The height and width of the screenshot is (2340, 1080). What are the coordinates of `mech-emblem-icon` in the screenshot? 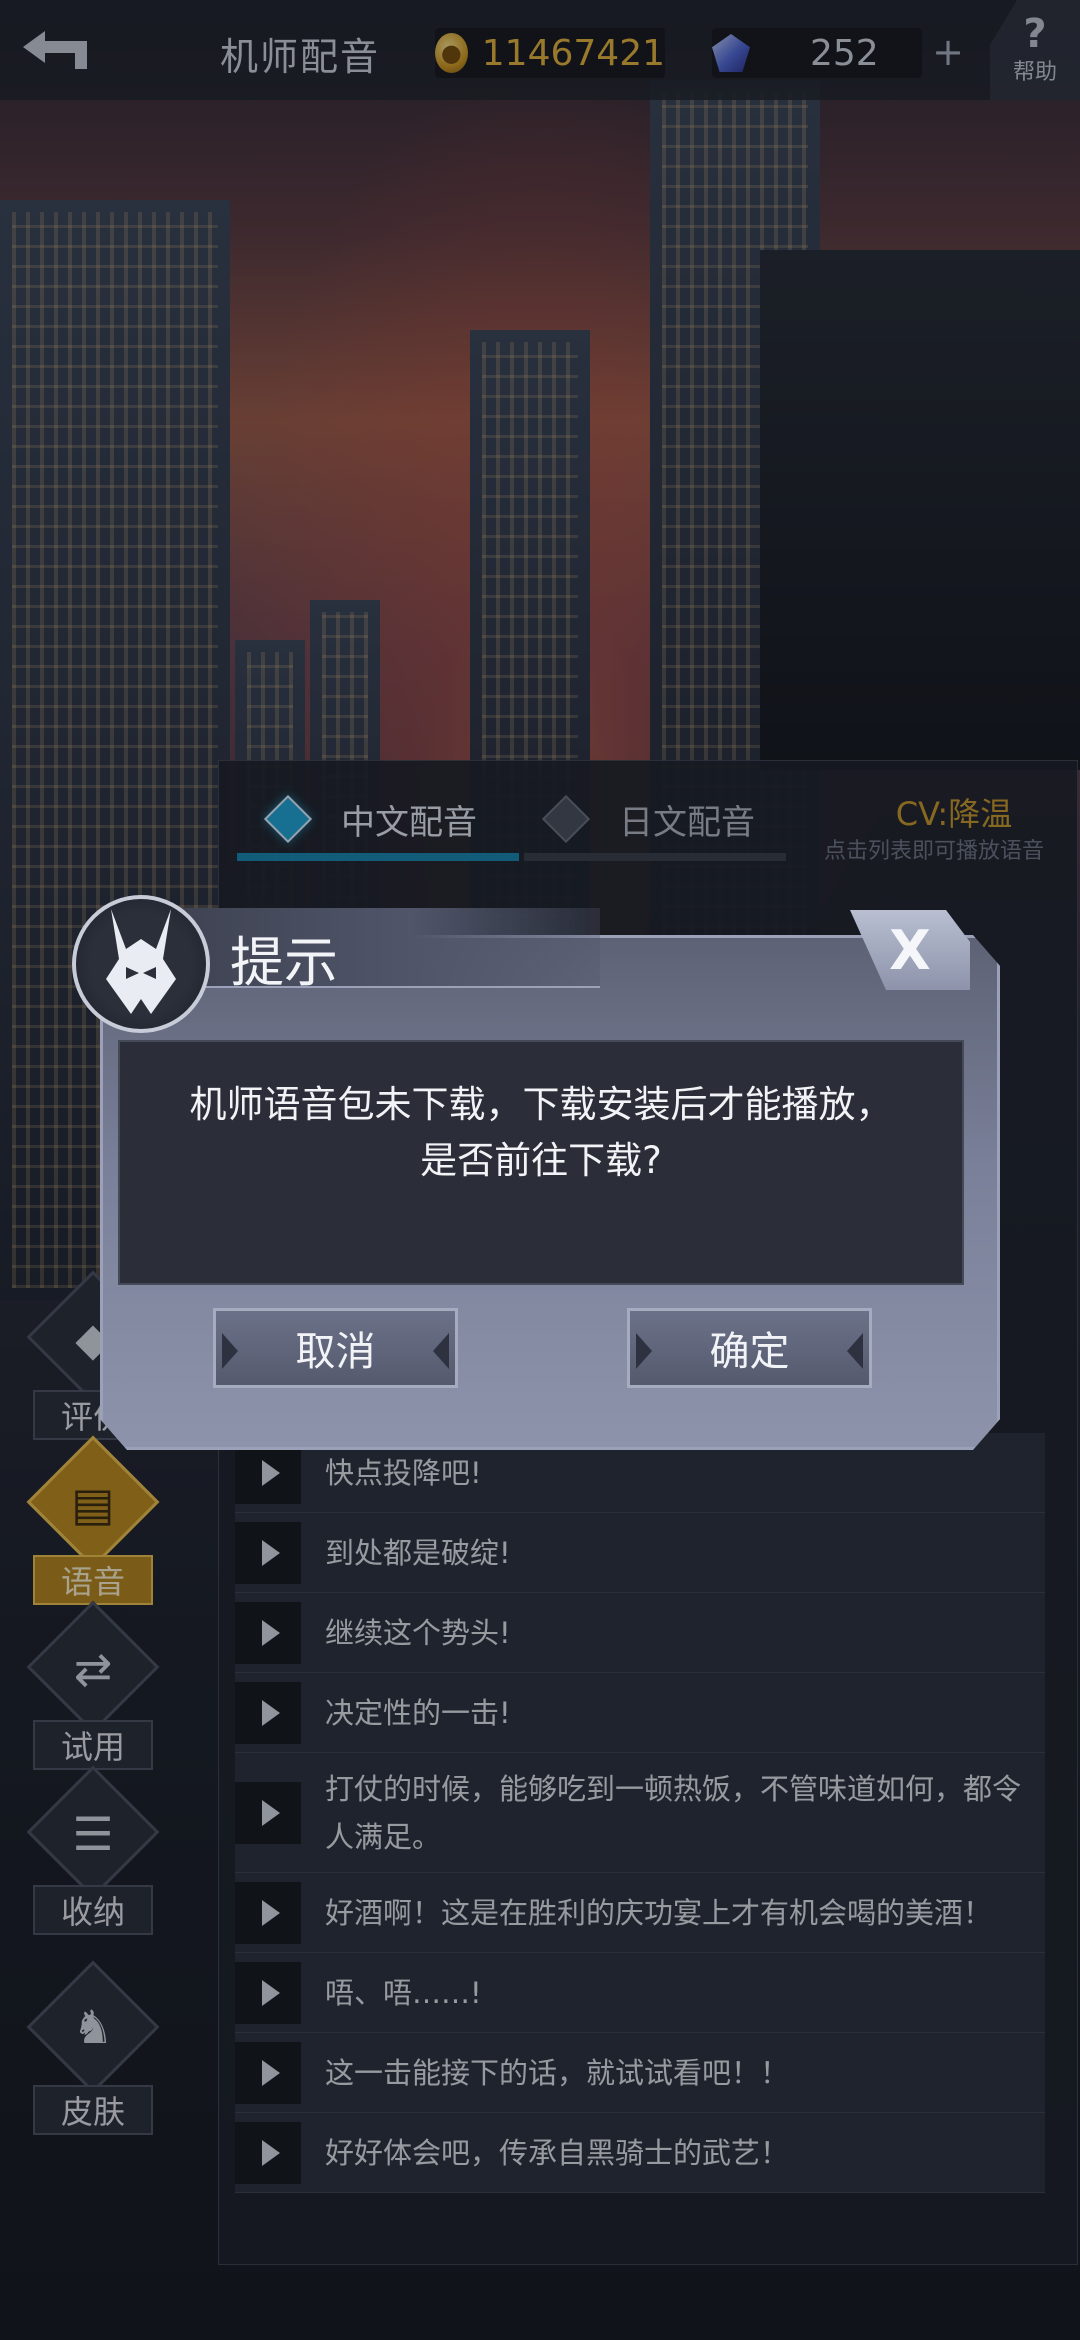 It's located at (141, 964).